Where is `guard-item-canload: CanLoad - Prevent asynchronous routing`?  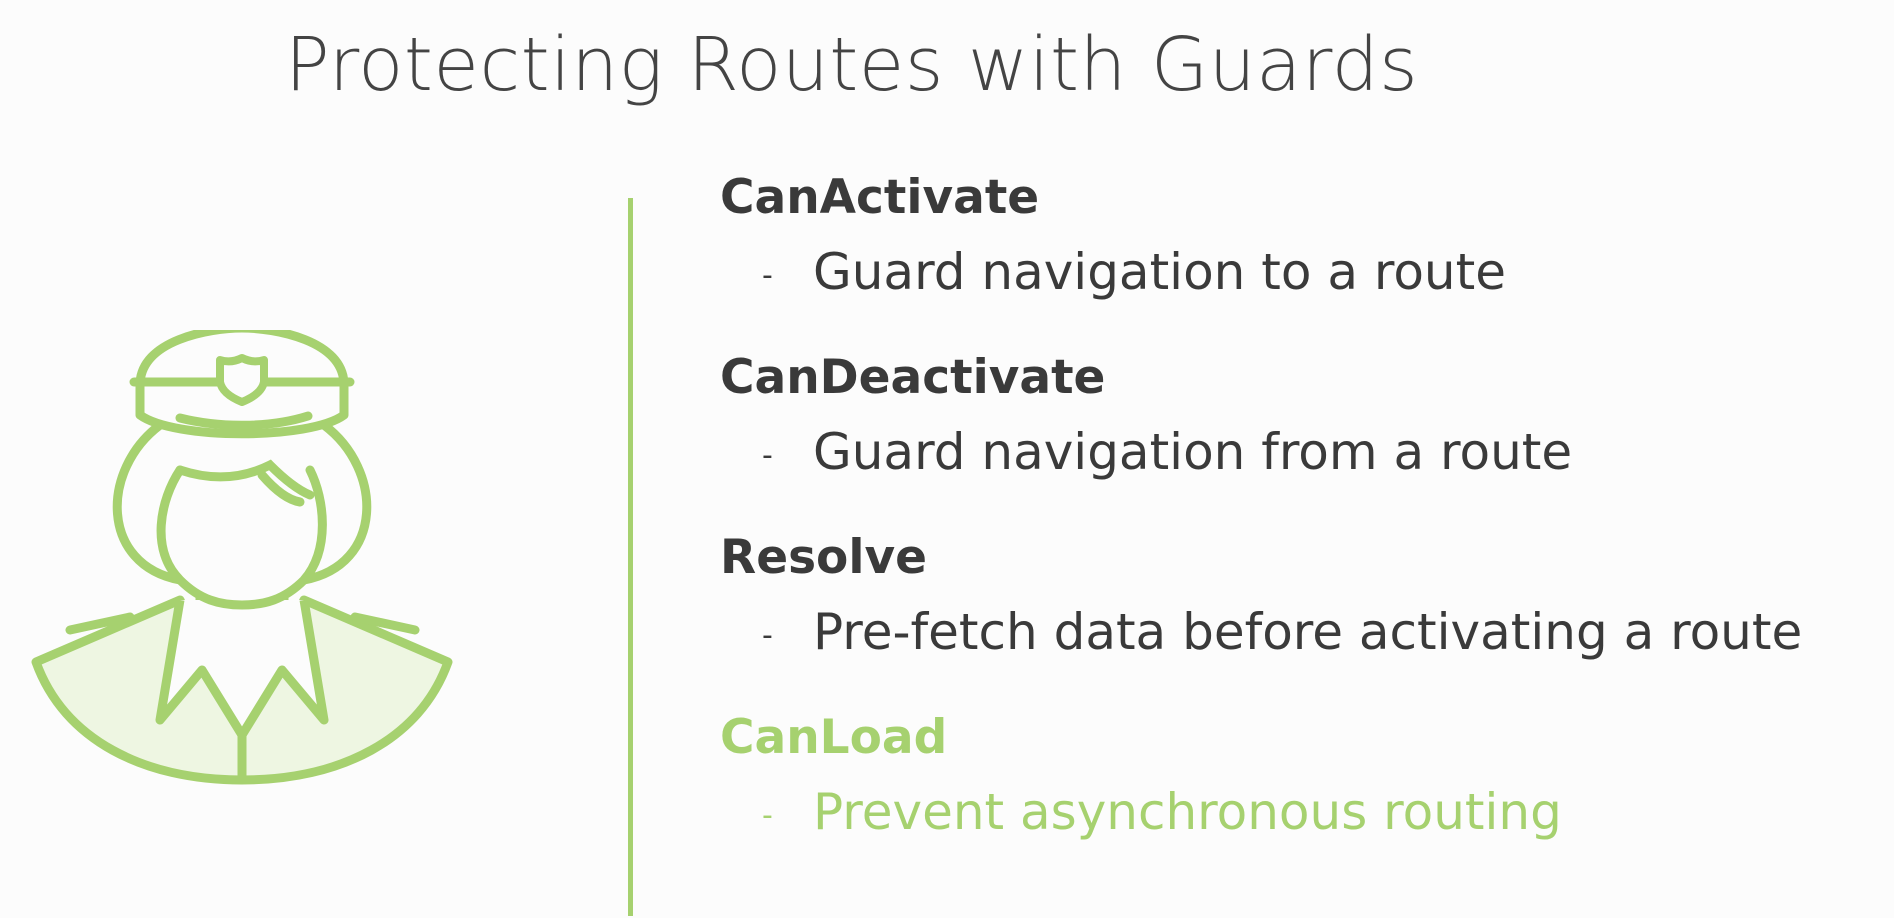 guard-item-canload: CanLoad - Prevent asynchronous routing is located at coordinates (1300, 798).